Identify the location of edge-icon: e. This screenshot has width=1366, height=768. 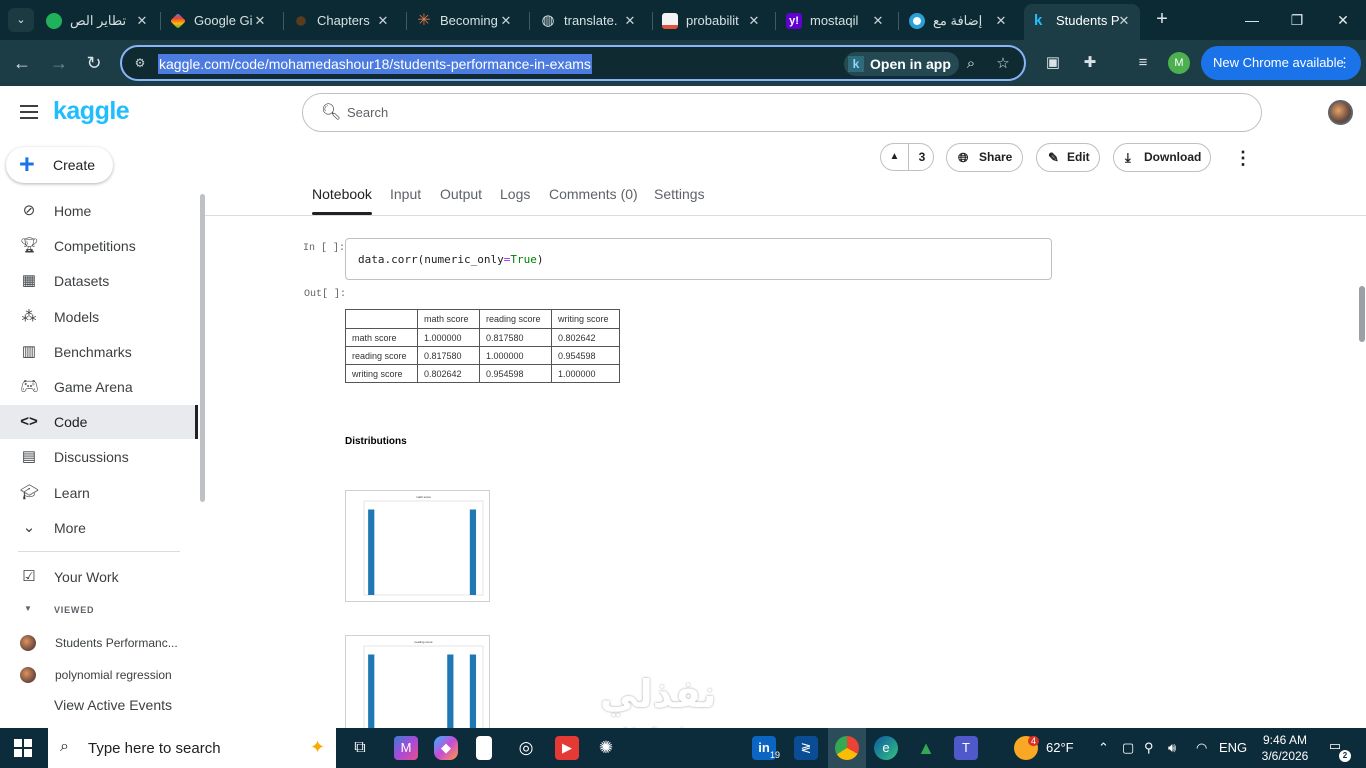
(886, 748).